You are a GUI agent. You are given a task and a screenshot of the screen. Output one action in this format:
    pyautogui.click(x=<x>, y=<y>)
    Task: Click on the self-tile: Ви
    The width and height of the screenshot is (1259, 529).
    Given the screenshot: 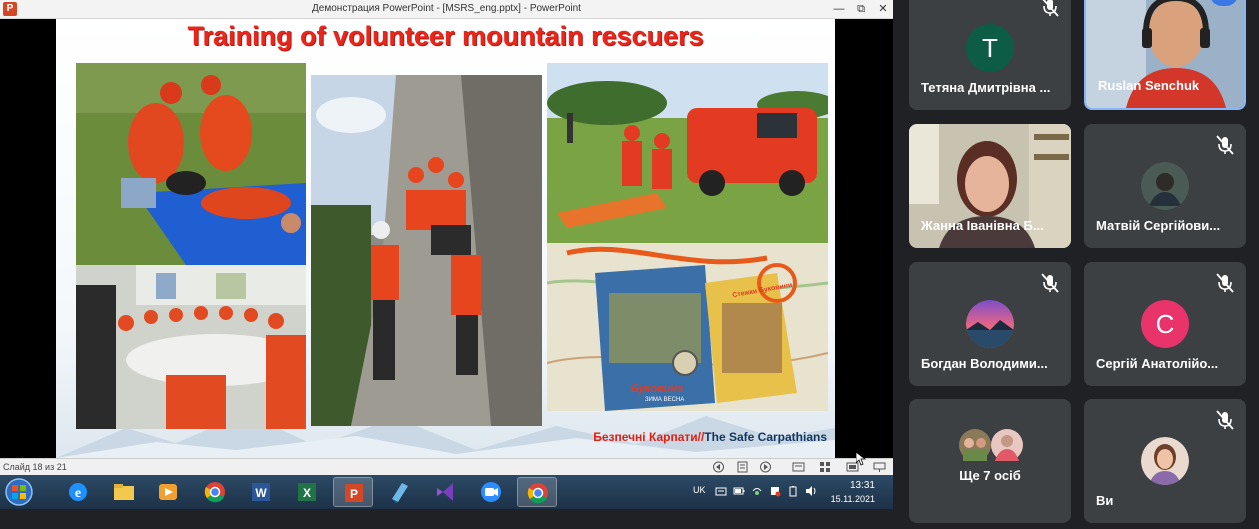 What is the action you would take?
    pyautogui.click(x=1165, y=461)
    